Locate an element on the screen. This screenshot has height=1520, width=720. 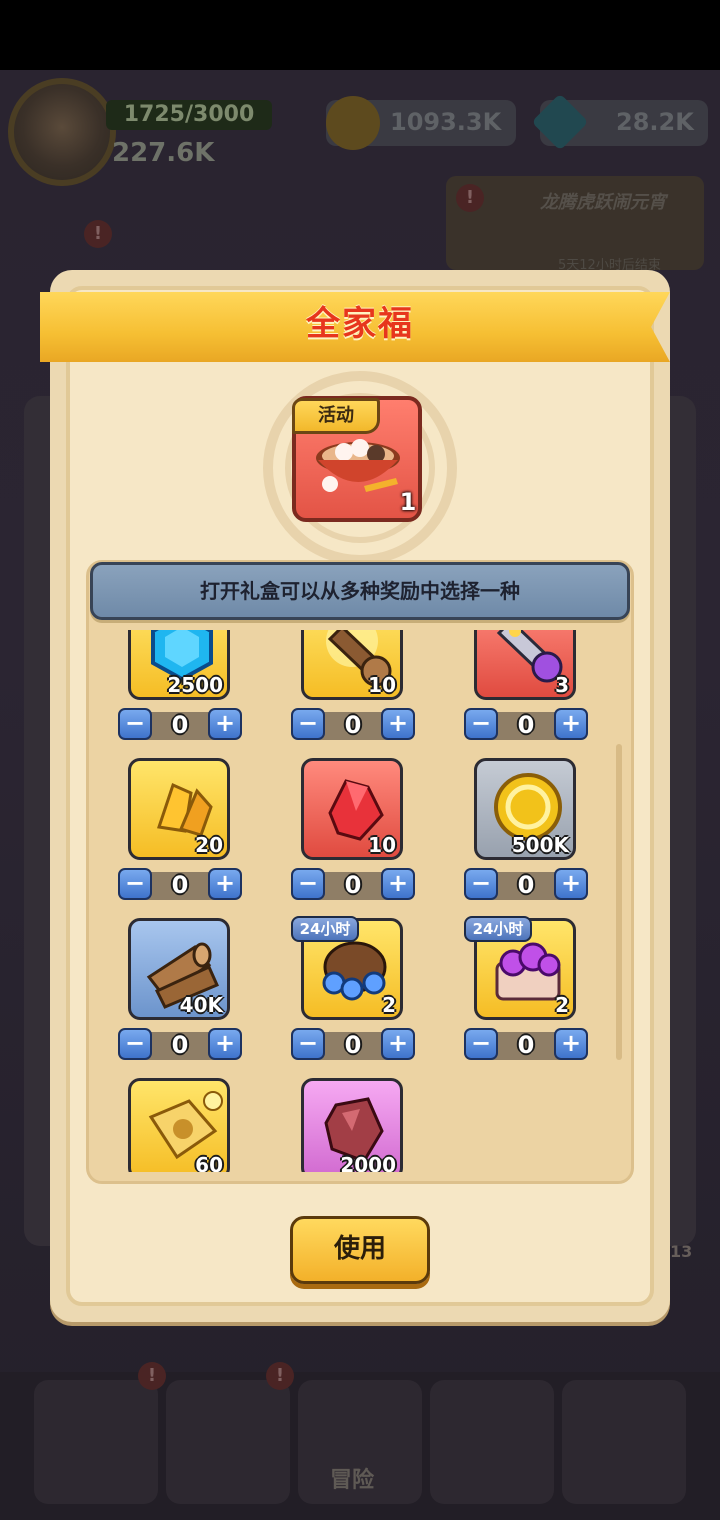
reward-card: 500K is located at coordinates (525, 809).